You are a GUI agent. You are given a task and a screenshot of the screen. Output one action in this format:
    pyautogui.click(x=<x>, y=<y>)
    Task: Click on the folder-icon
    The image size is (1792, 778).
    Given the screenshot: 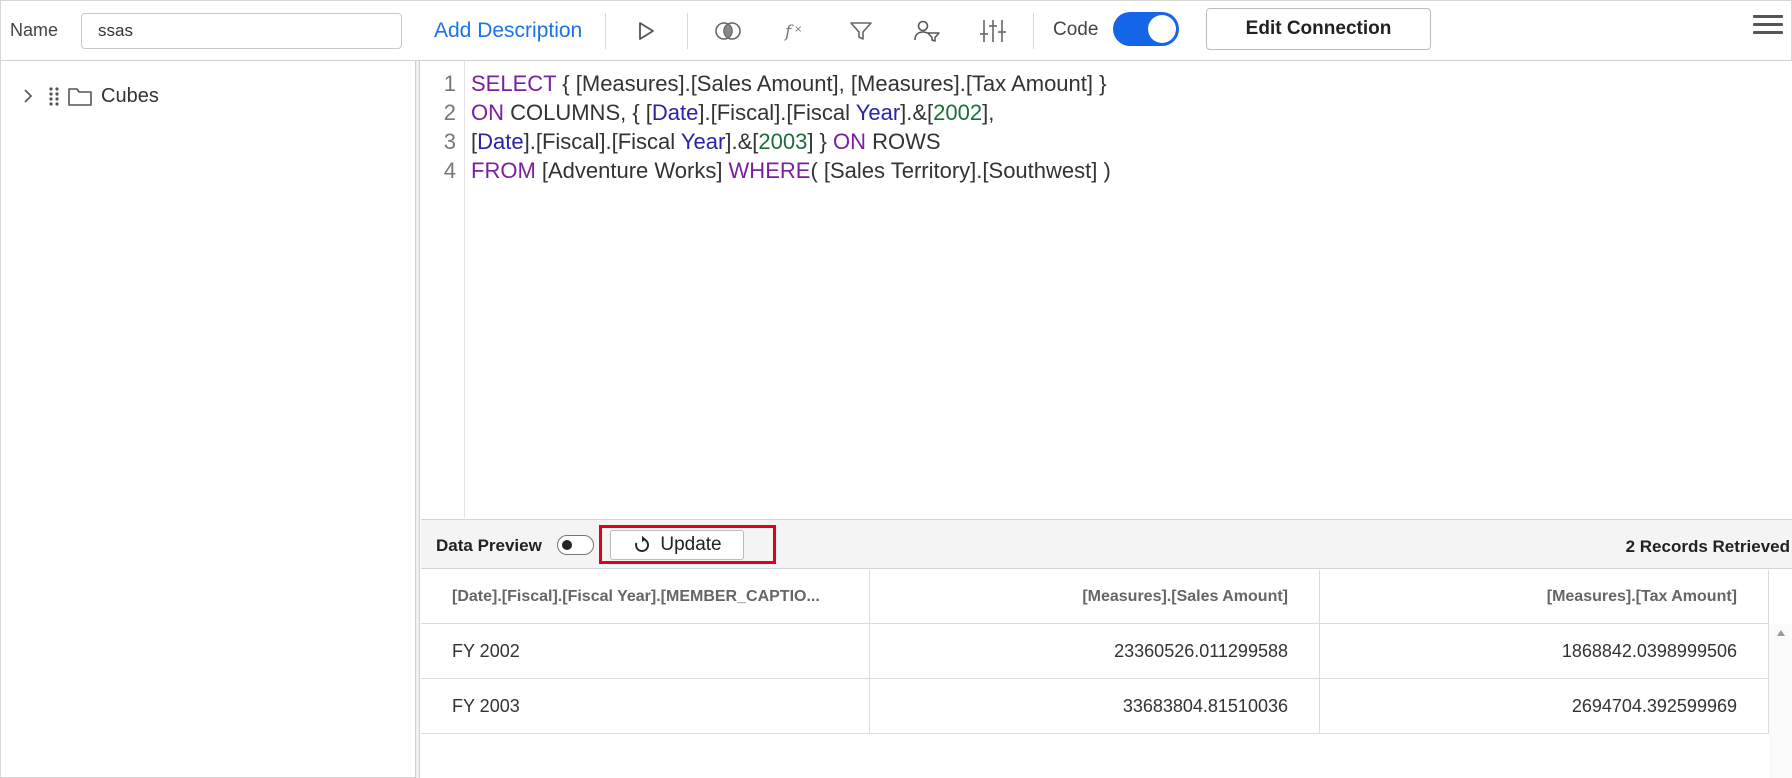 What is the action you would take?
    pyautogui.click(x=80, y=97)
    